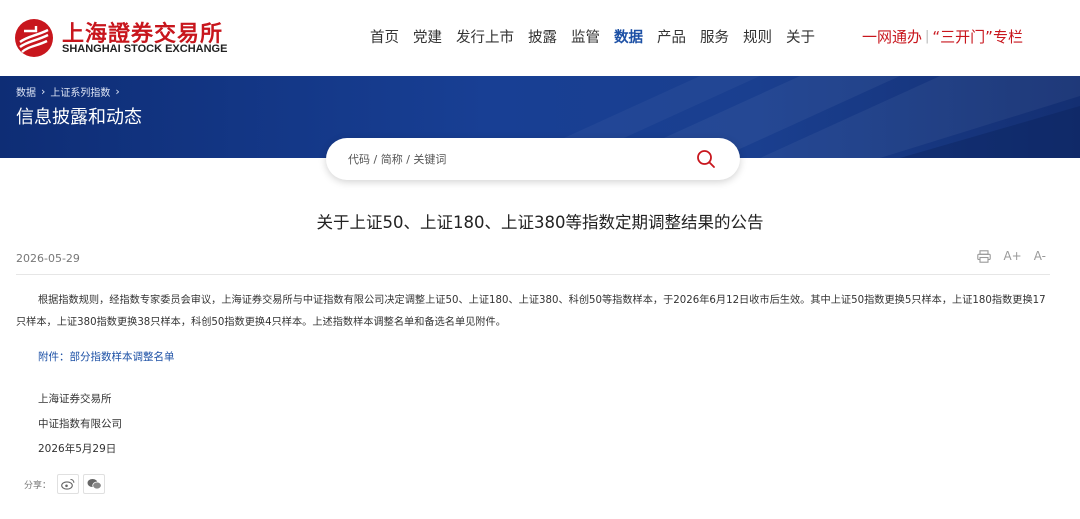 The image size is (1080, 519). I want to click on one-stop-service-link: 一网通办, so click(892, 36).